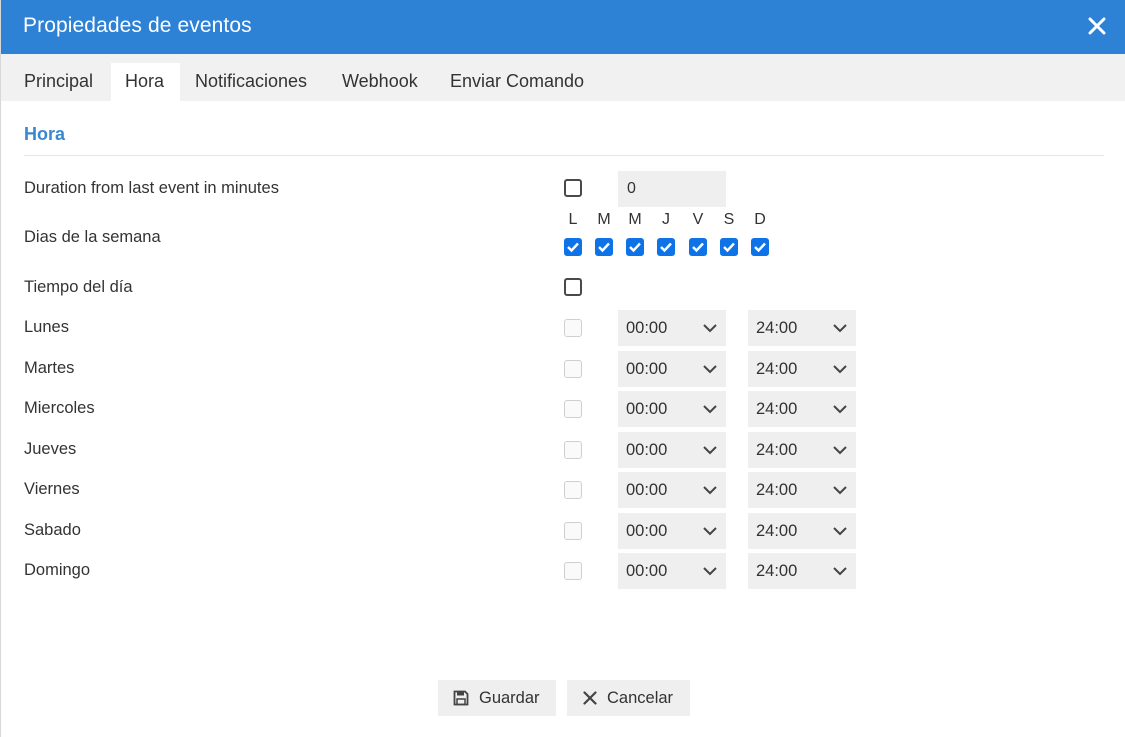 This screenshot has height=737, width=1125. Describe the element at coordinates (573, 531) in the screenshot. I see `day-checkbox-sabado` at that location.